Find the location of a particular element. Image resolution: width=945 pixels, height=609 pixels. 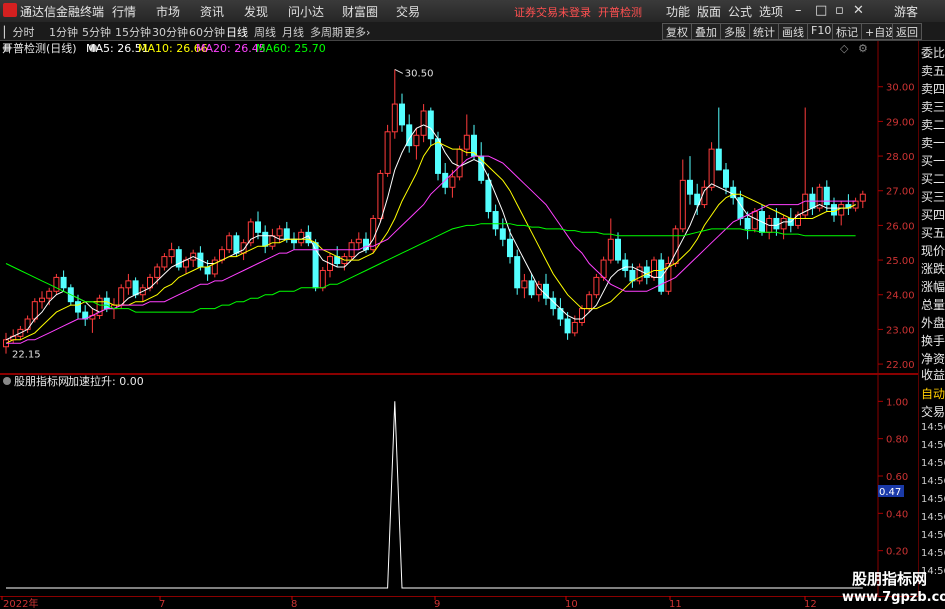

app-logo-icon is located at coordinates (10, 10).